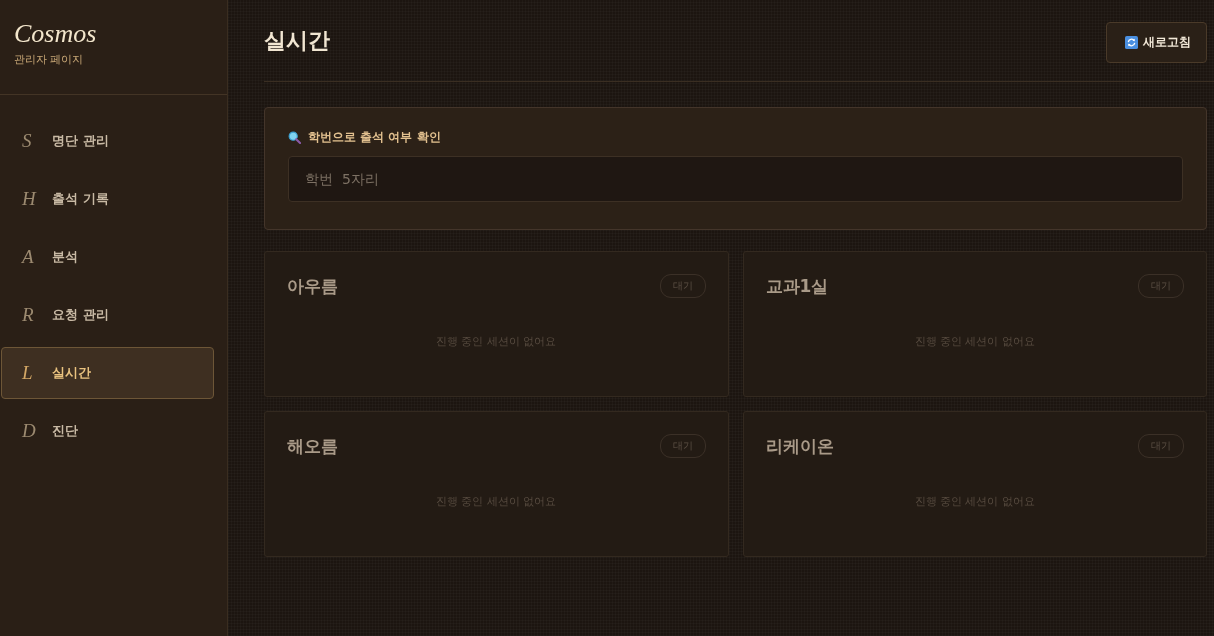 The height and width of the screenshot is (636, 1214). What do you see at coordinates (107, 199) in the screenshot?
I see `sidebar-item: H 출석 기록` at bounding box center [107, 199].